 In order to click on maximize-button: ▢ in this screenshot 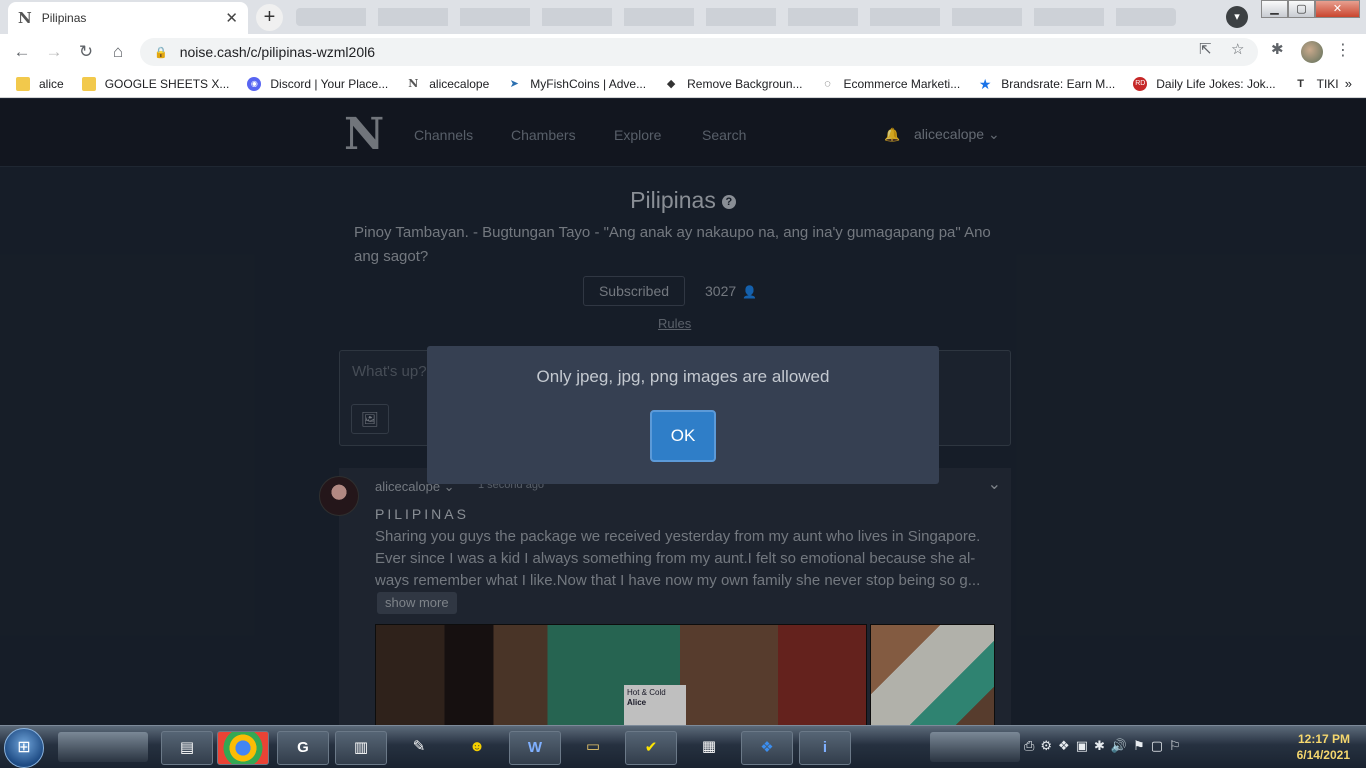, I will do `click(1301, 9)`.